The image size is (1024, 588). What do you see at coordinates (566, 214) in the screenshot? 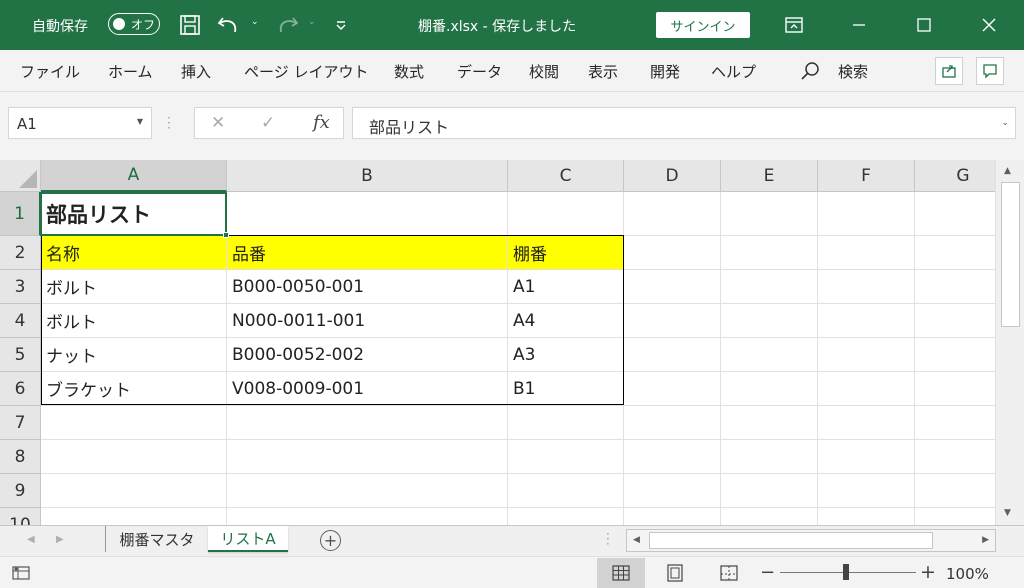
I see `cell-c1` at bounding box center [566, 214].